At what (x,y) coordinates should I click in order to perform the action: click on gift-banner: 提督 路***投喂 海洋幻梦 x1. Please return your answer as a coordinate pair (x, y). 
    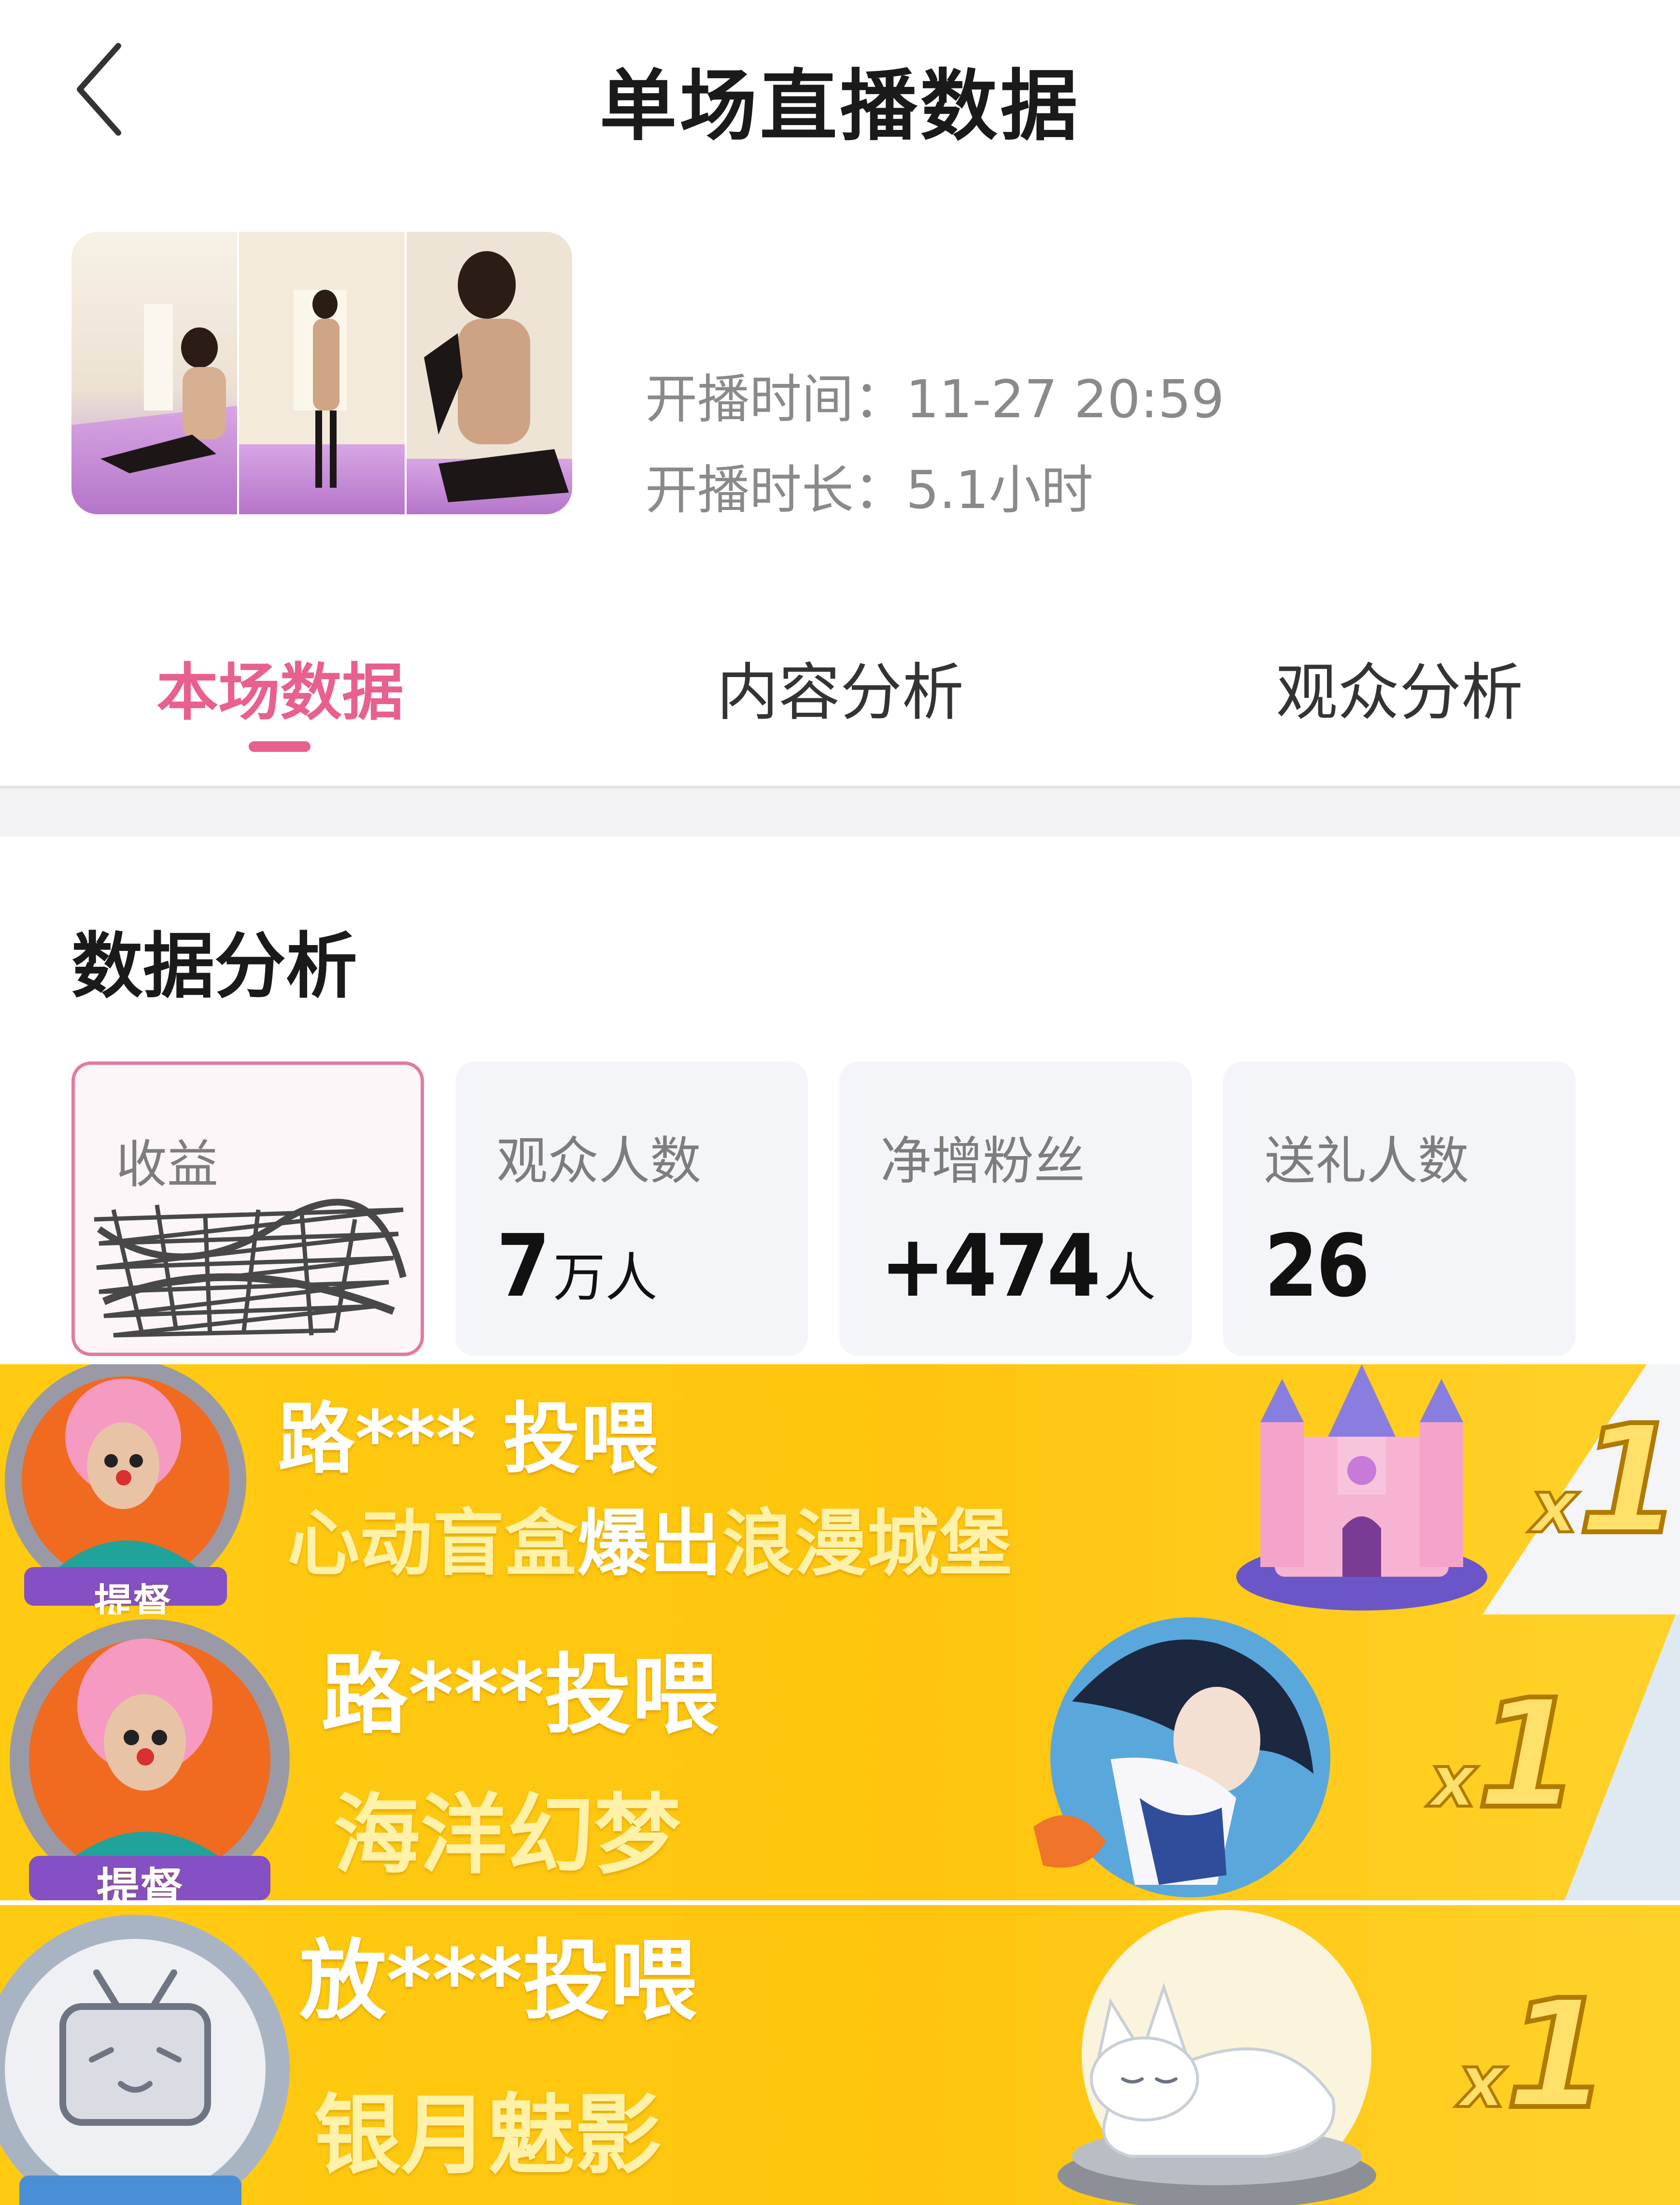
    Looking at the image, I should click on (840, 1757).